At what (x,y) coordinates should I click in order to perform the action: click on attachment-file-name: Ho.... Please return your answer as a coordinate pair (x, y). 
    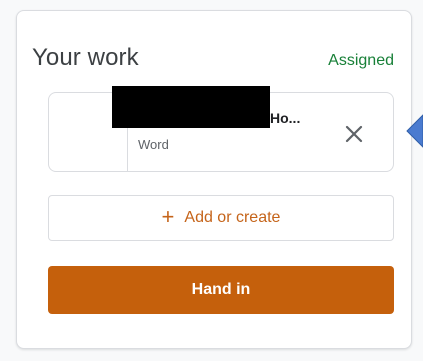
    Looking at the image, I should click on (285, 118).